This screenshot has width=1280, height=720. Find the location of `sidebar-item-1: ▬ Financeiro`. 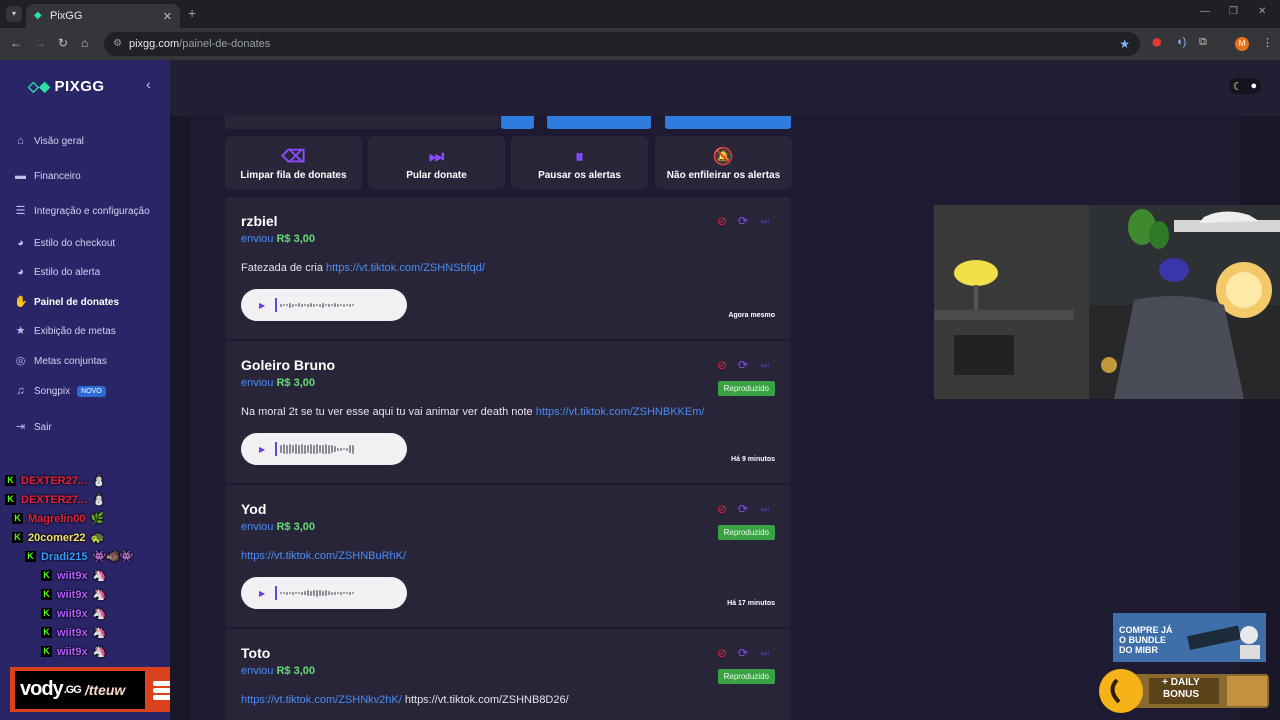

sidebar-item-1: ▬ Financeiro is located at coordinates (47, 176).